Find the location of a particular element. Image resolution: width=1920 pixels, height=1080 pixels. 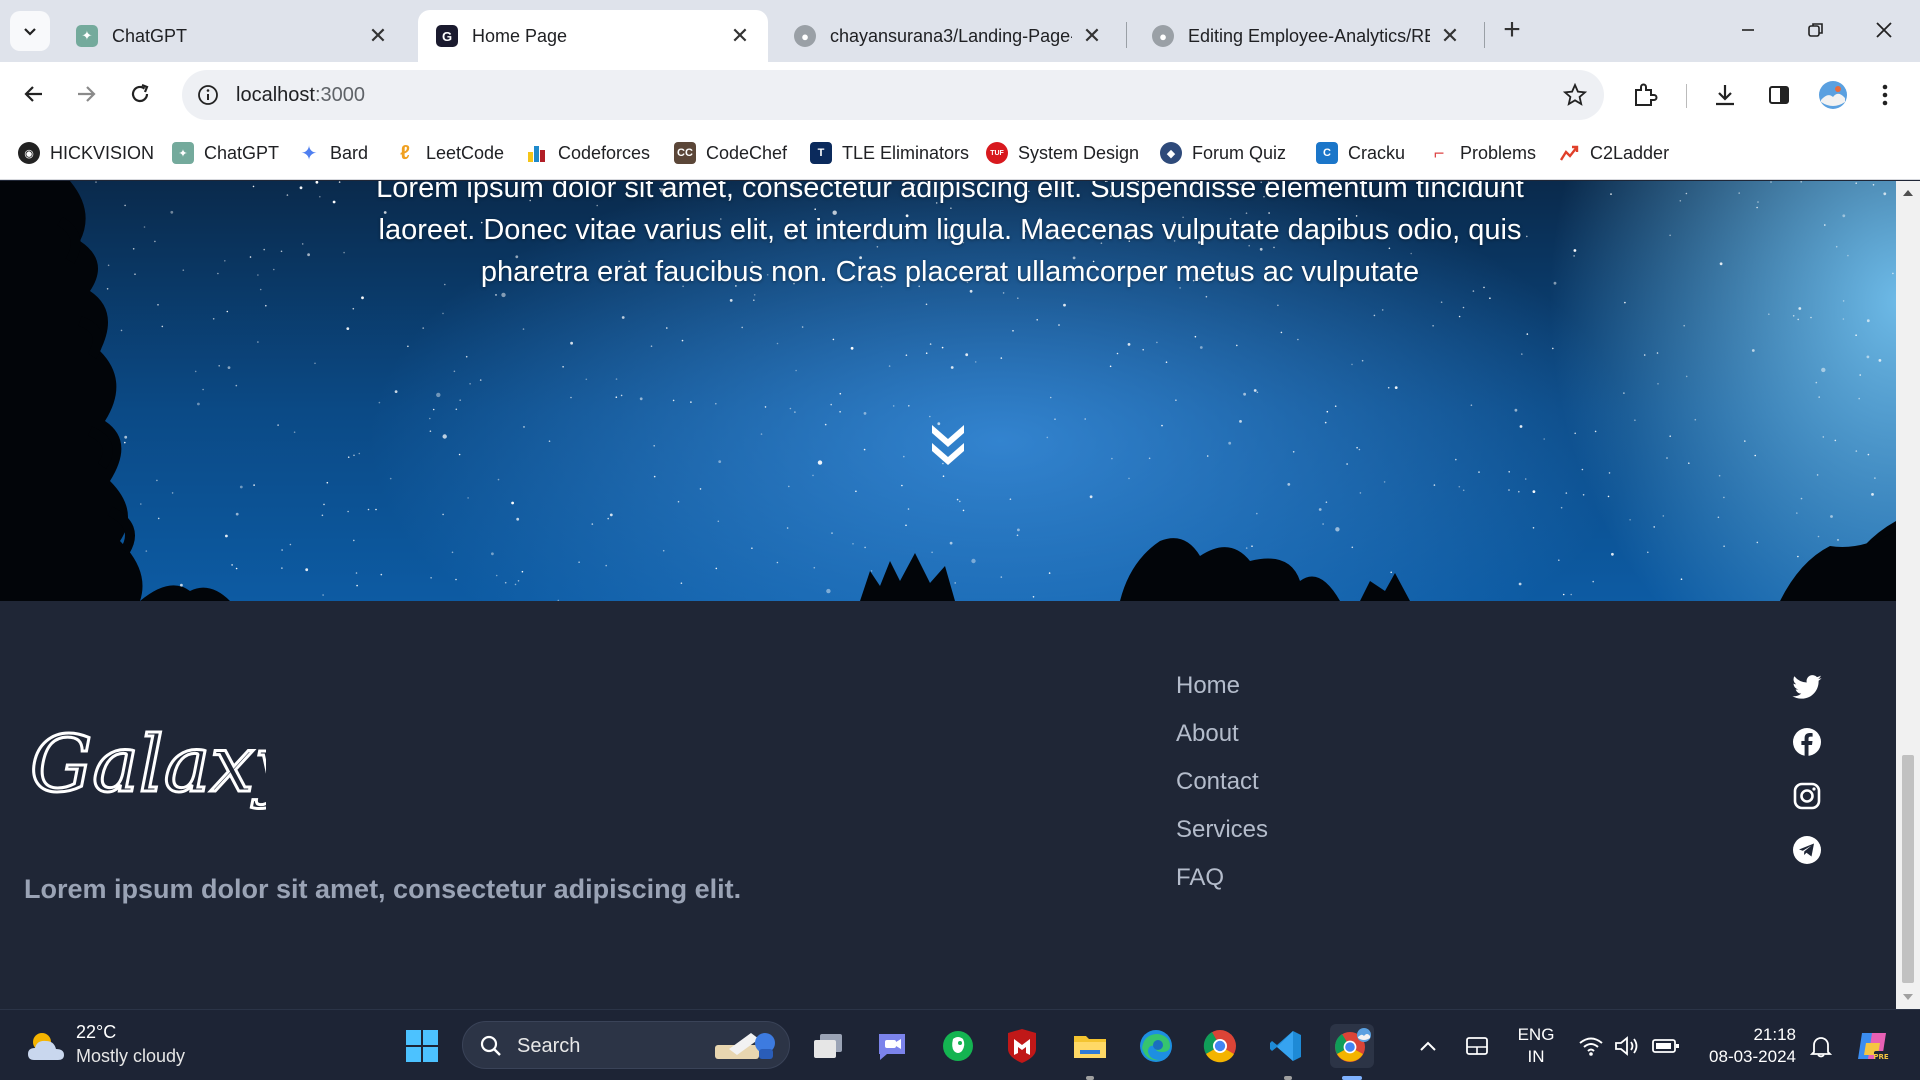

instagram-icon is located at coordinates (1807, 796).